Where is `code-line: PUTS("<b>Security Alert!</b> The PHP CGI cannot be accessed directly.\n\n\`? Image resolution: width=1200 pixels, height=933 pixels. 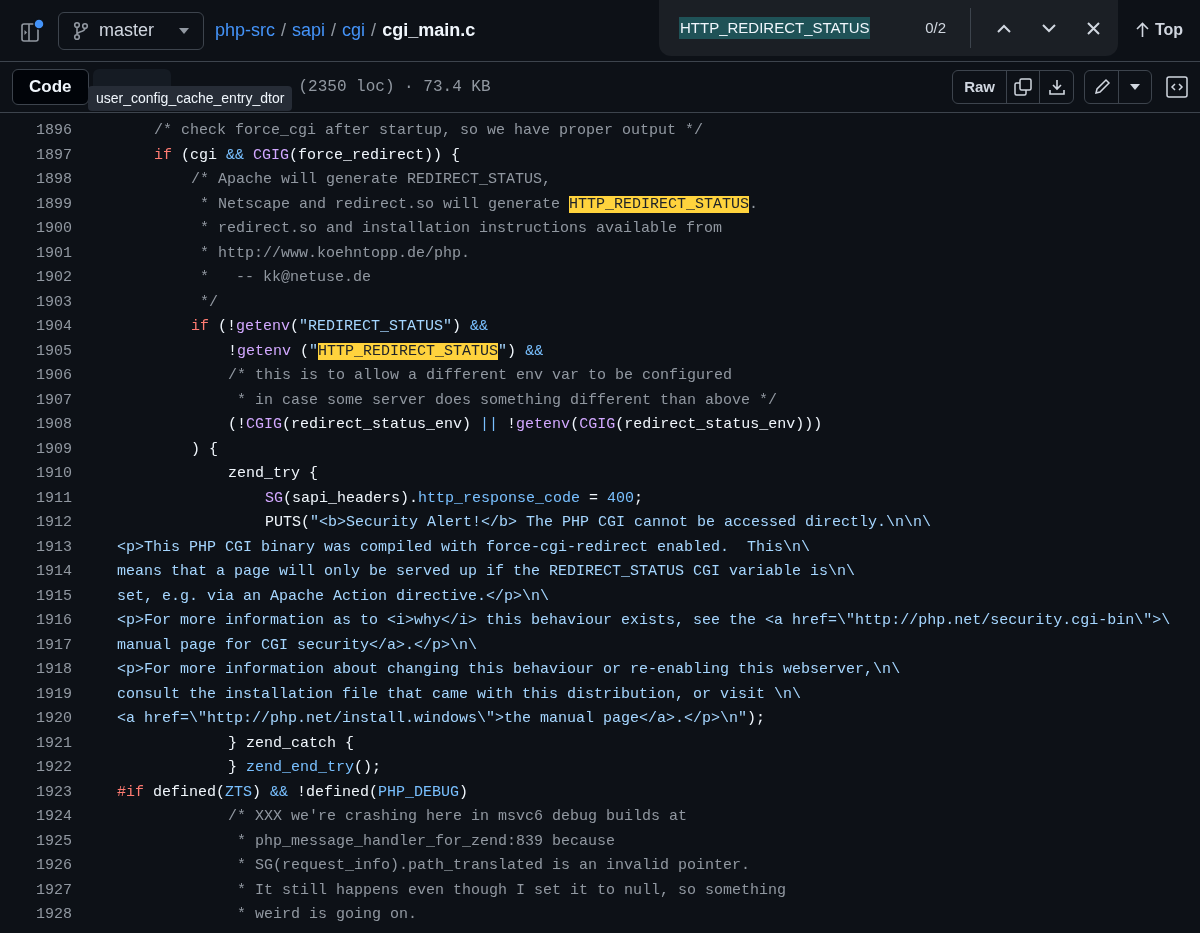 code-line: PUTS("<b>Security Alert!</b> The PHP CGI cannot be accessed directly.\n\n\ is located at coordinates (598, 523).